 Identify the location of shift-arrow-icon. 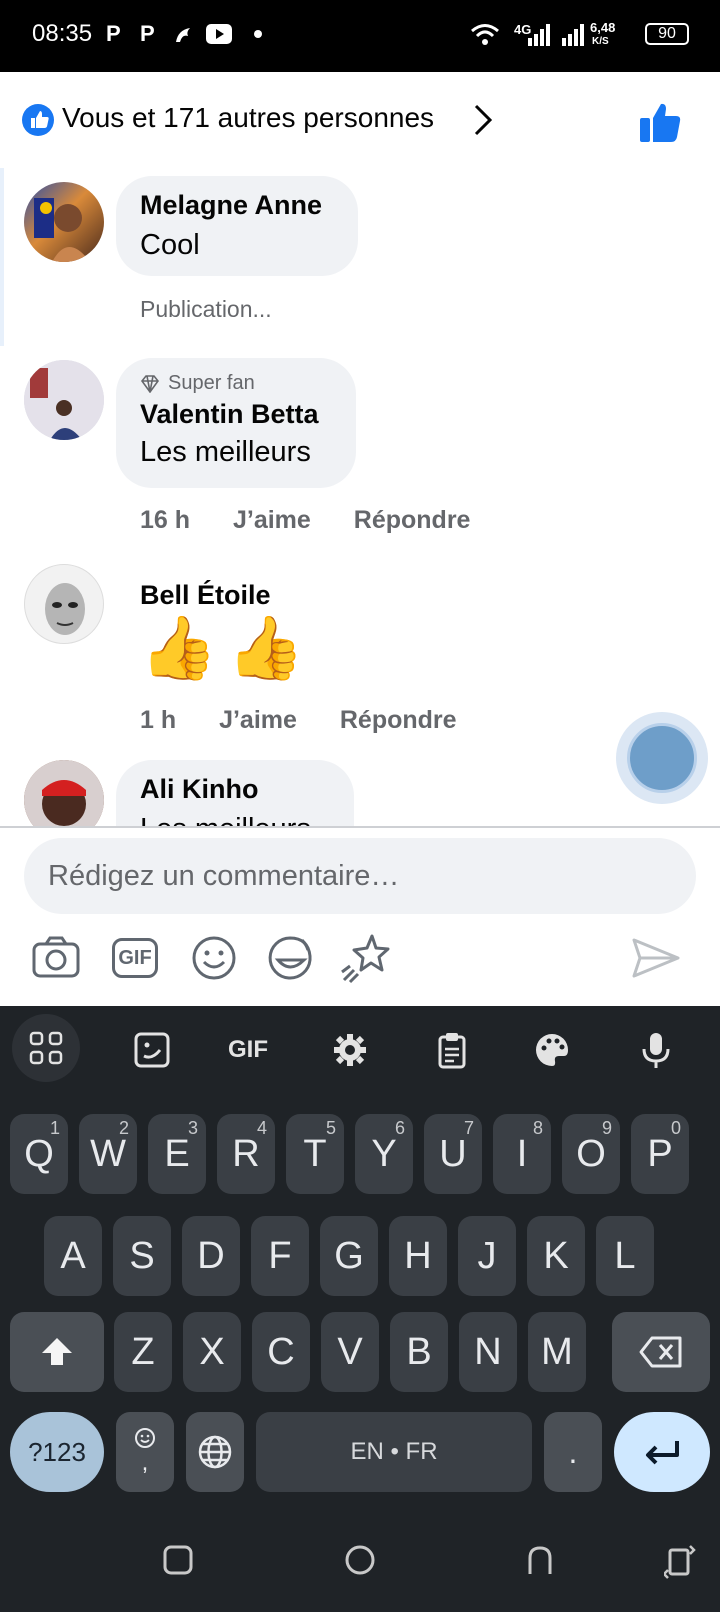
(57, 1351).